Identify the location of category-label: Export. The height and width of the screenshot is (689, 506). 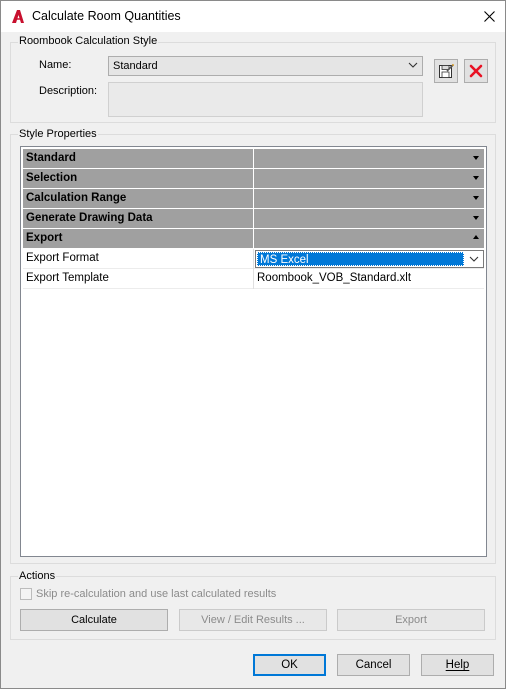
(44, 238).